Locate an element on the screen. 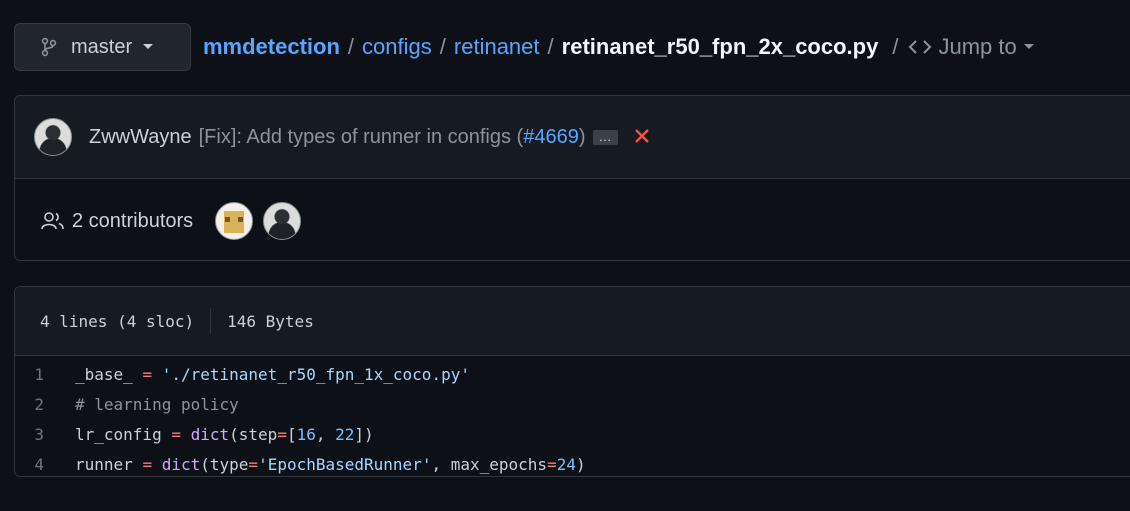 The image size is (1130, 511). line-number: 1 is located at coordinates (45, 374).